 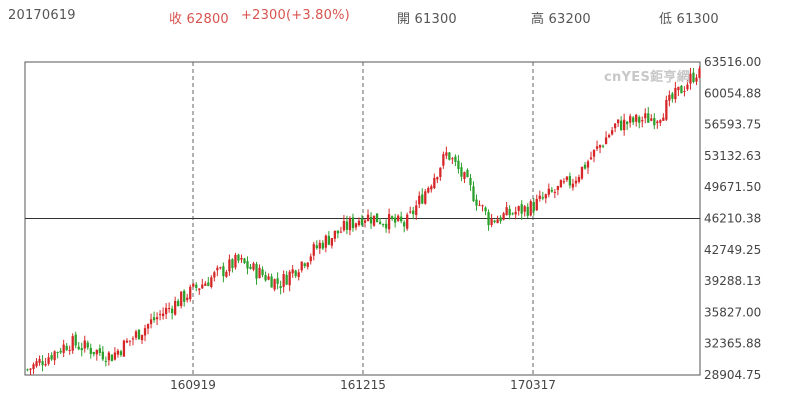 What do you see at coordinates (647, 77) in the screenshot?
I see `cnyes-watermark: cnYES鉅亨網` at bounding box center [647, 77].